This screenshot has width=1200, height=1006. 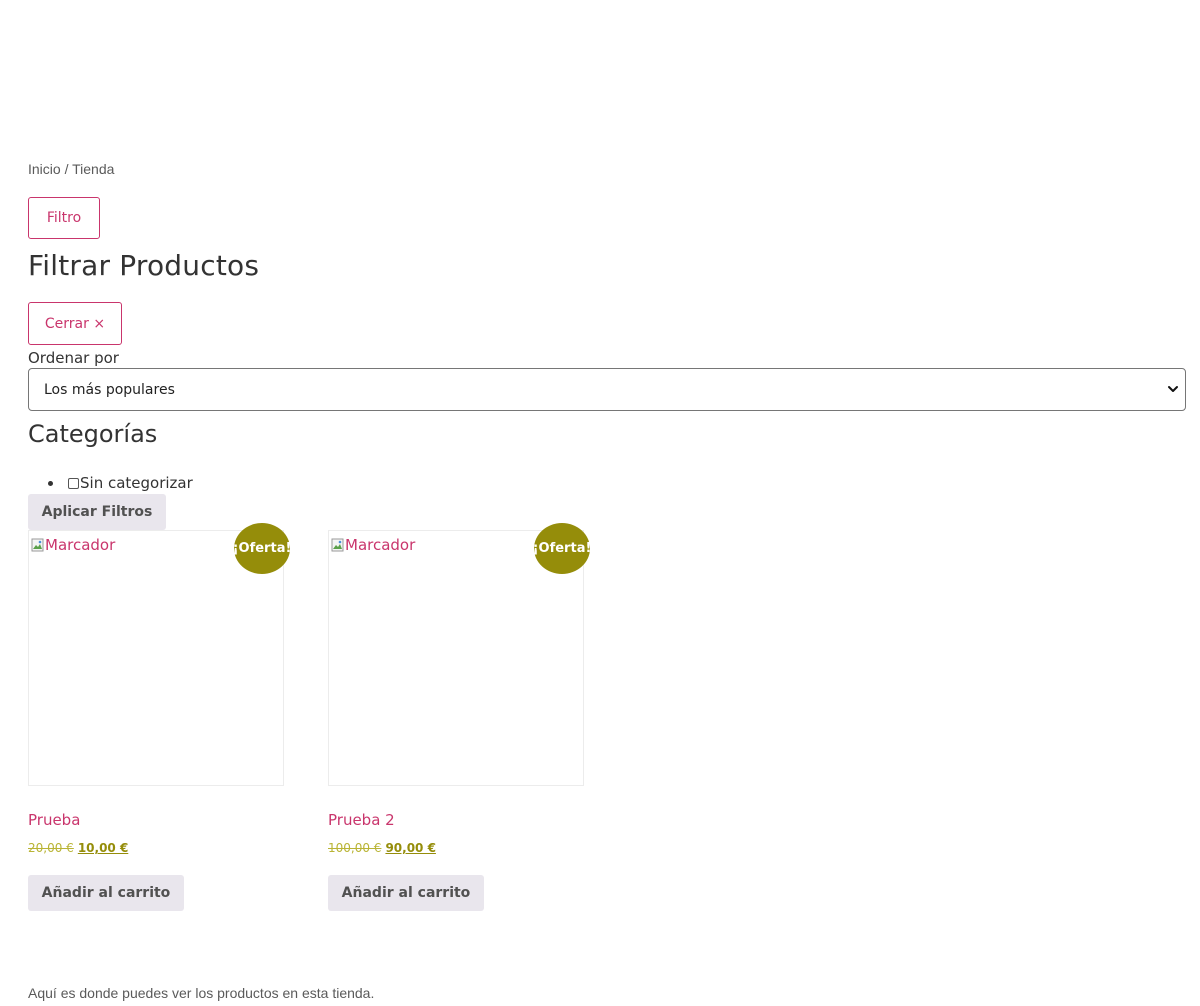 What do you see at coordinates (144, 265) in the screenshot?
I see `filter-panel-title: Filtrar Productos` at bounding box center [144, 265].